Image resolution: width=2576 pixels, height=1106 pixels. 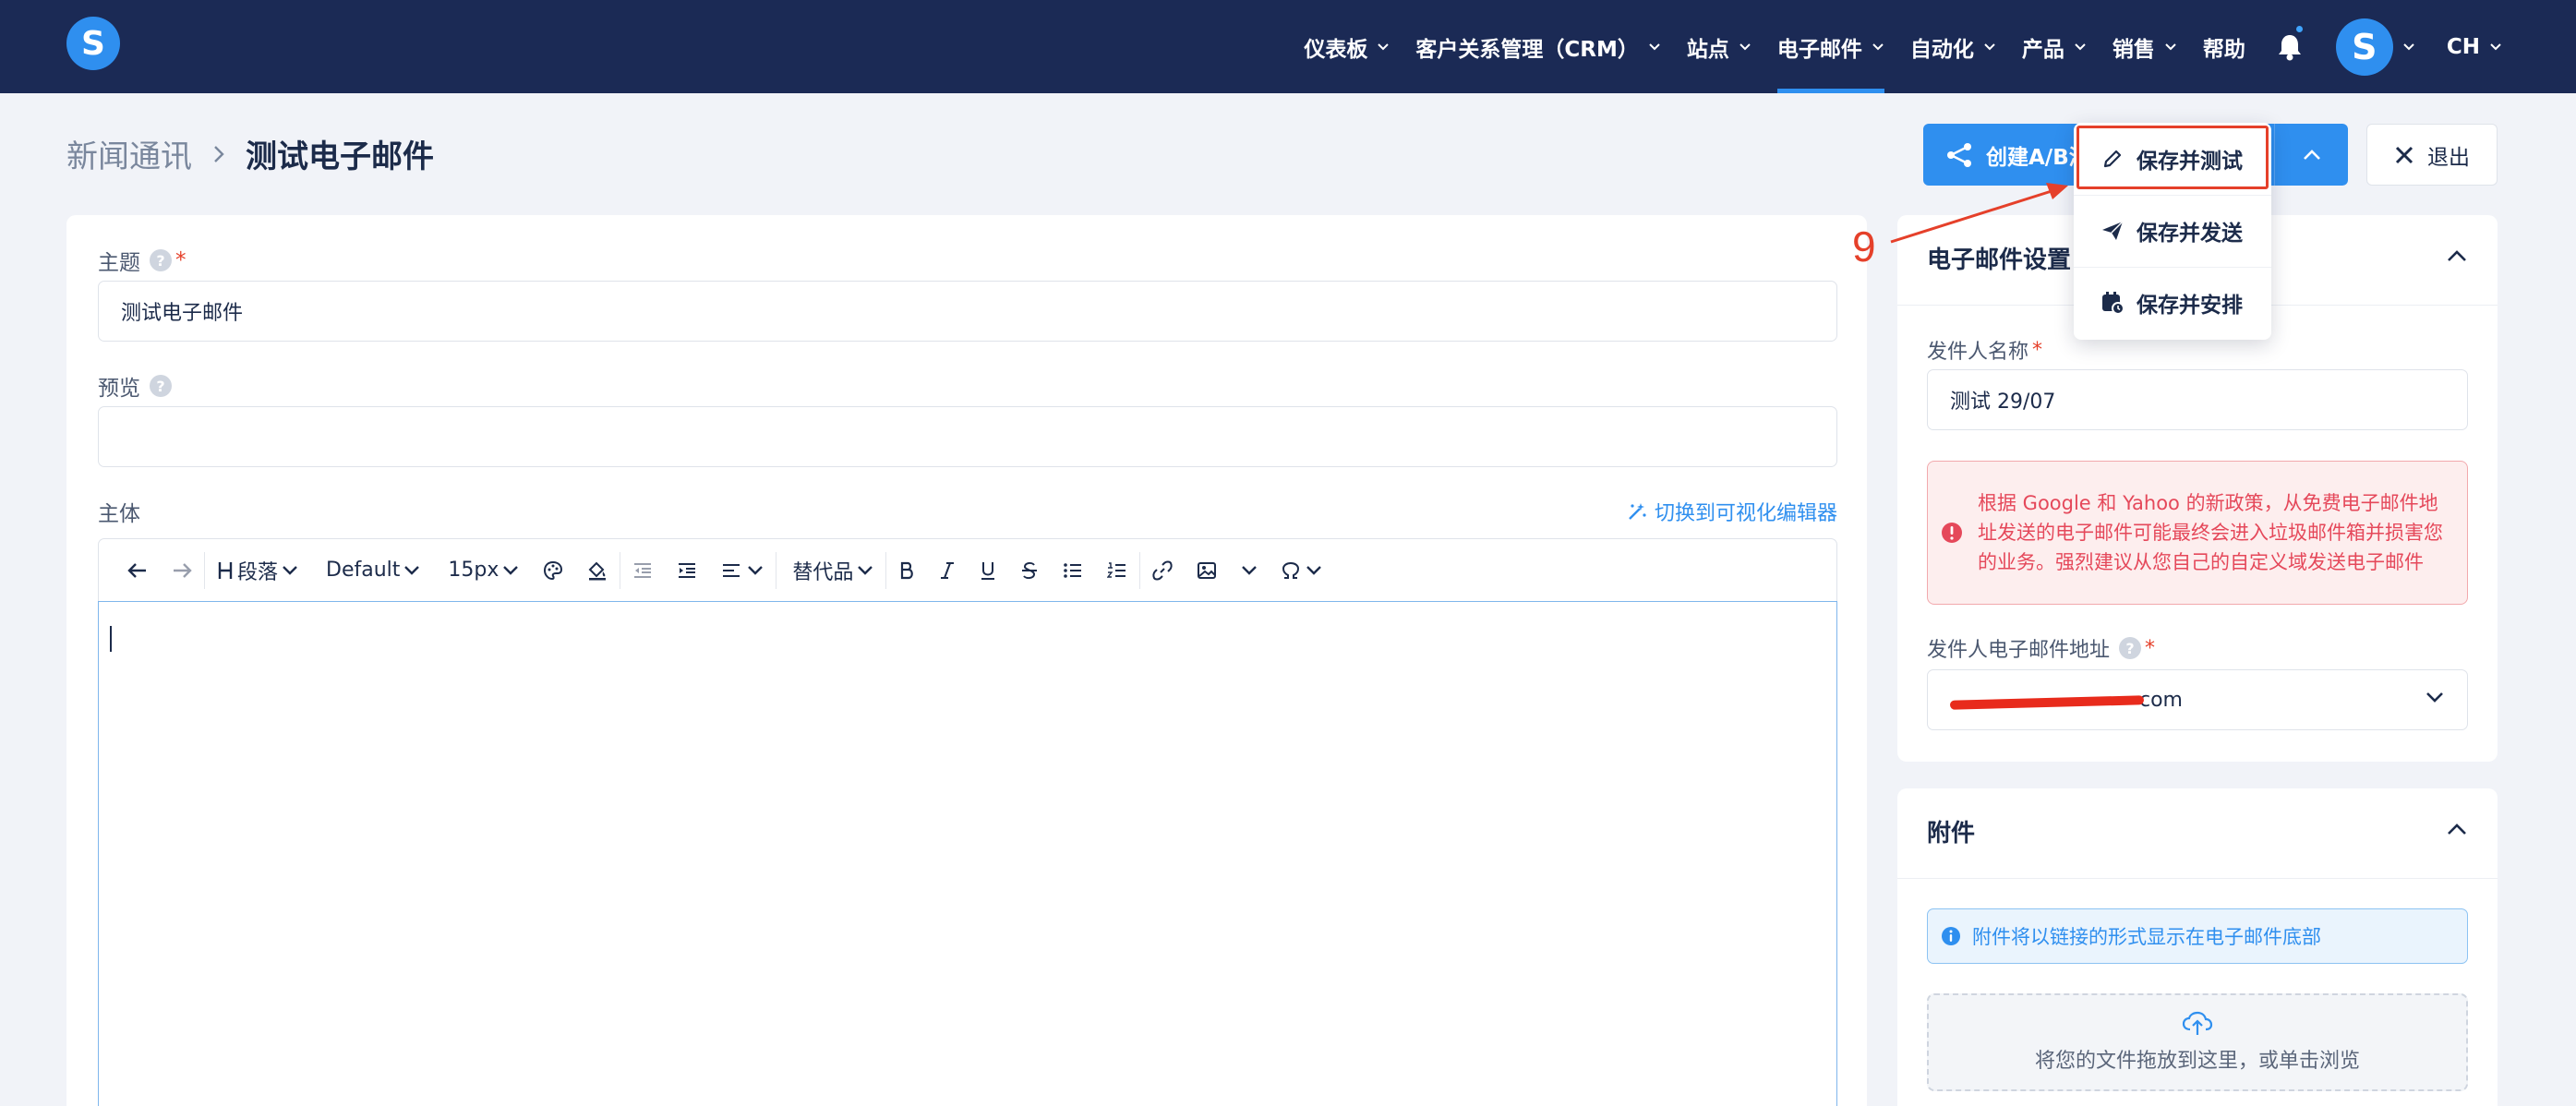 What do you see at coordinates (93, 43) in the screenshot?
I see `app-logo: S` at bounding box center [93, 43].